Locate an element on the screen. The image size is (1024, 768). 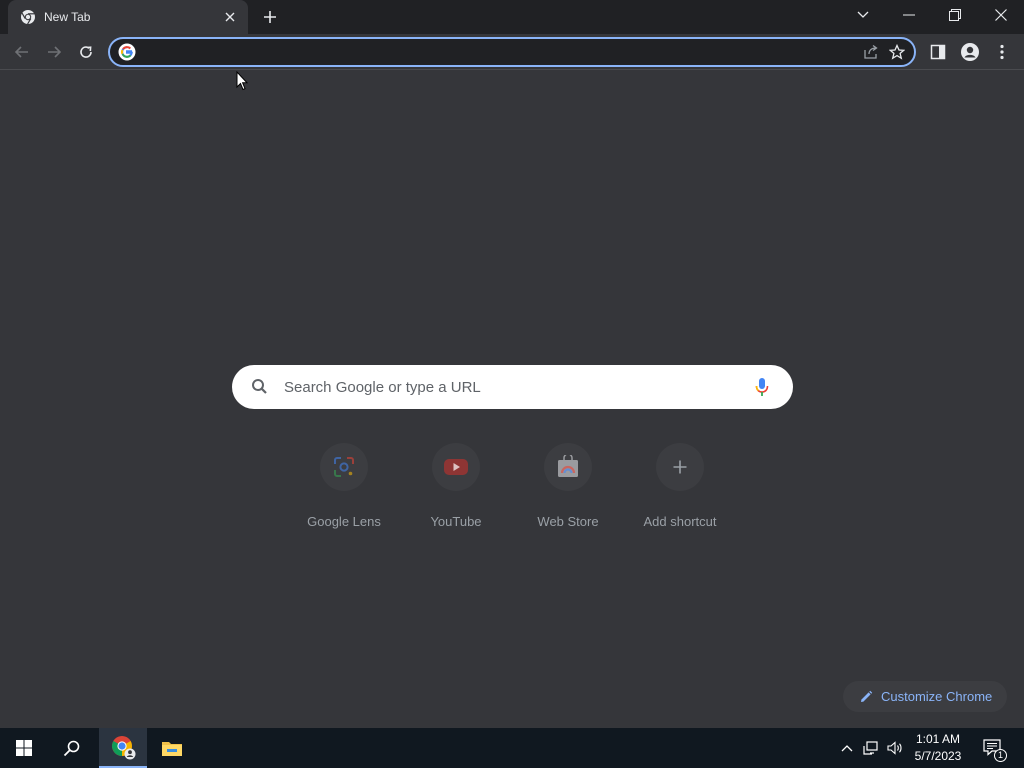
bookmark-star-icon is located at coordinates (897, 52).